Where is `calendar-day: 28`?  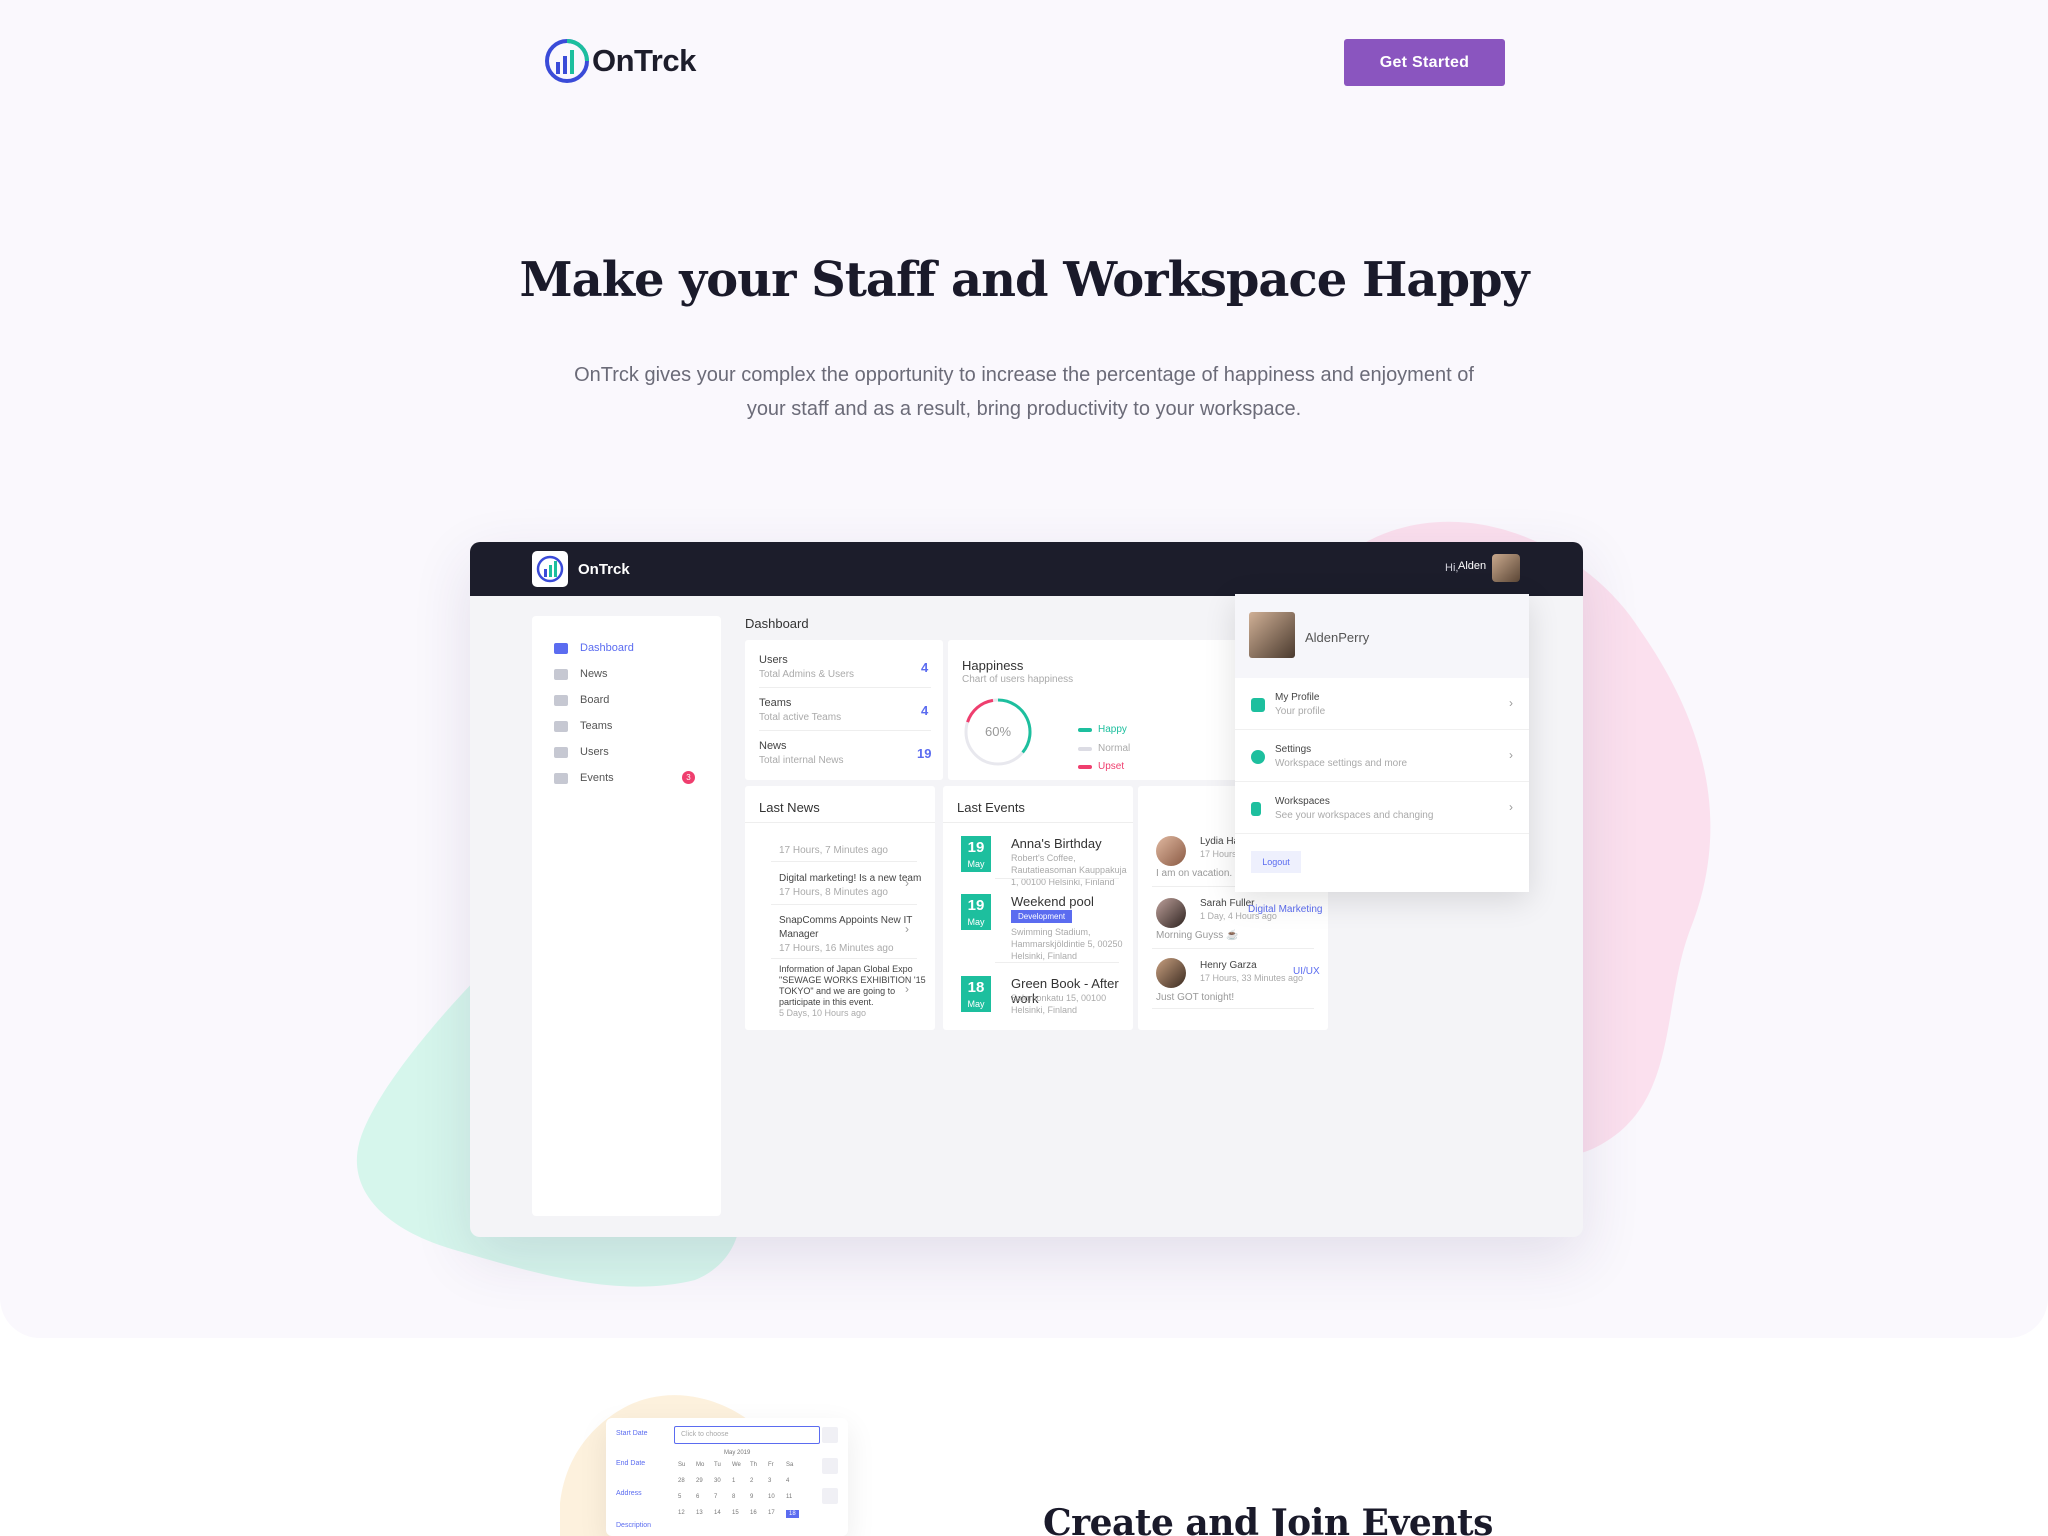
calendar-day: 28 is located at coordinates (681, 1481).